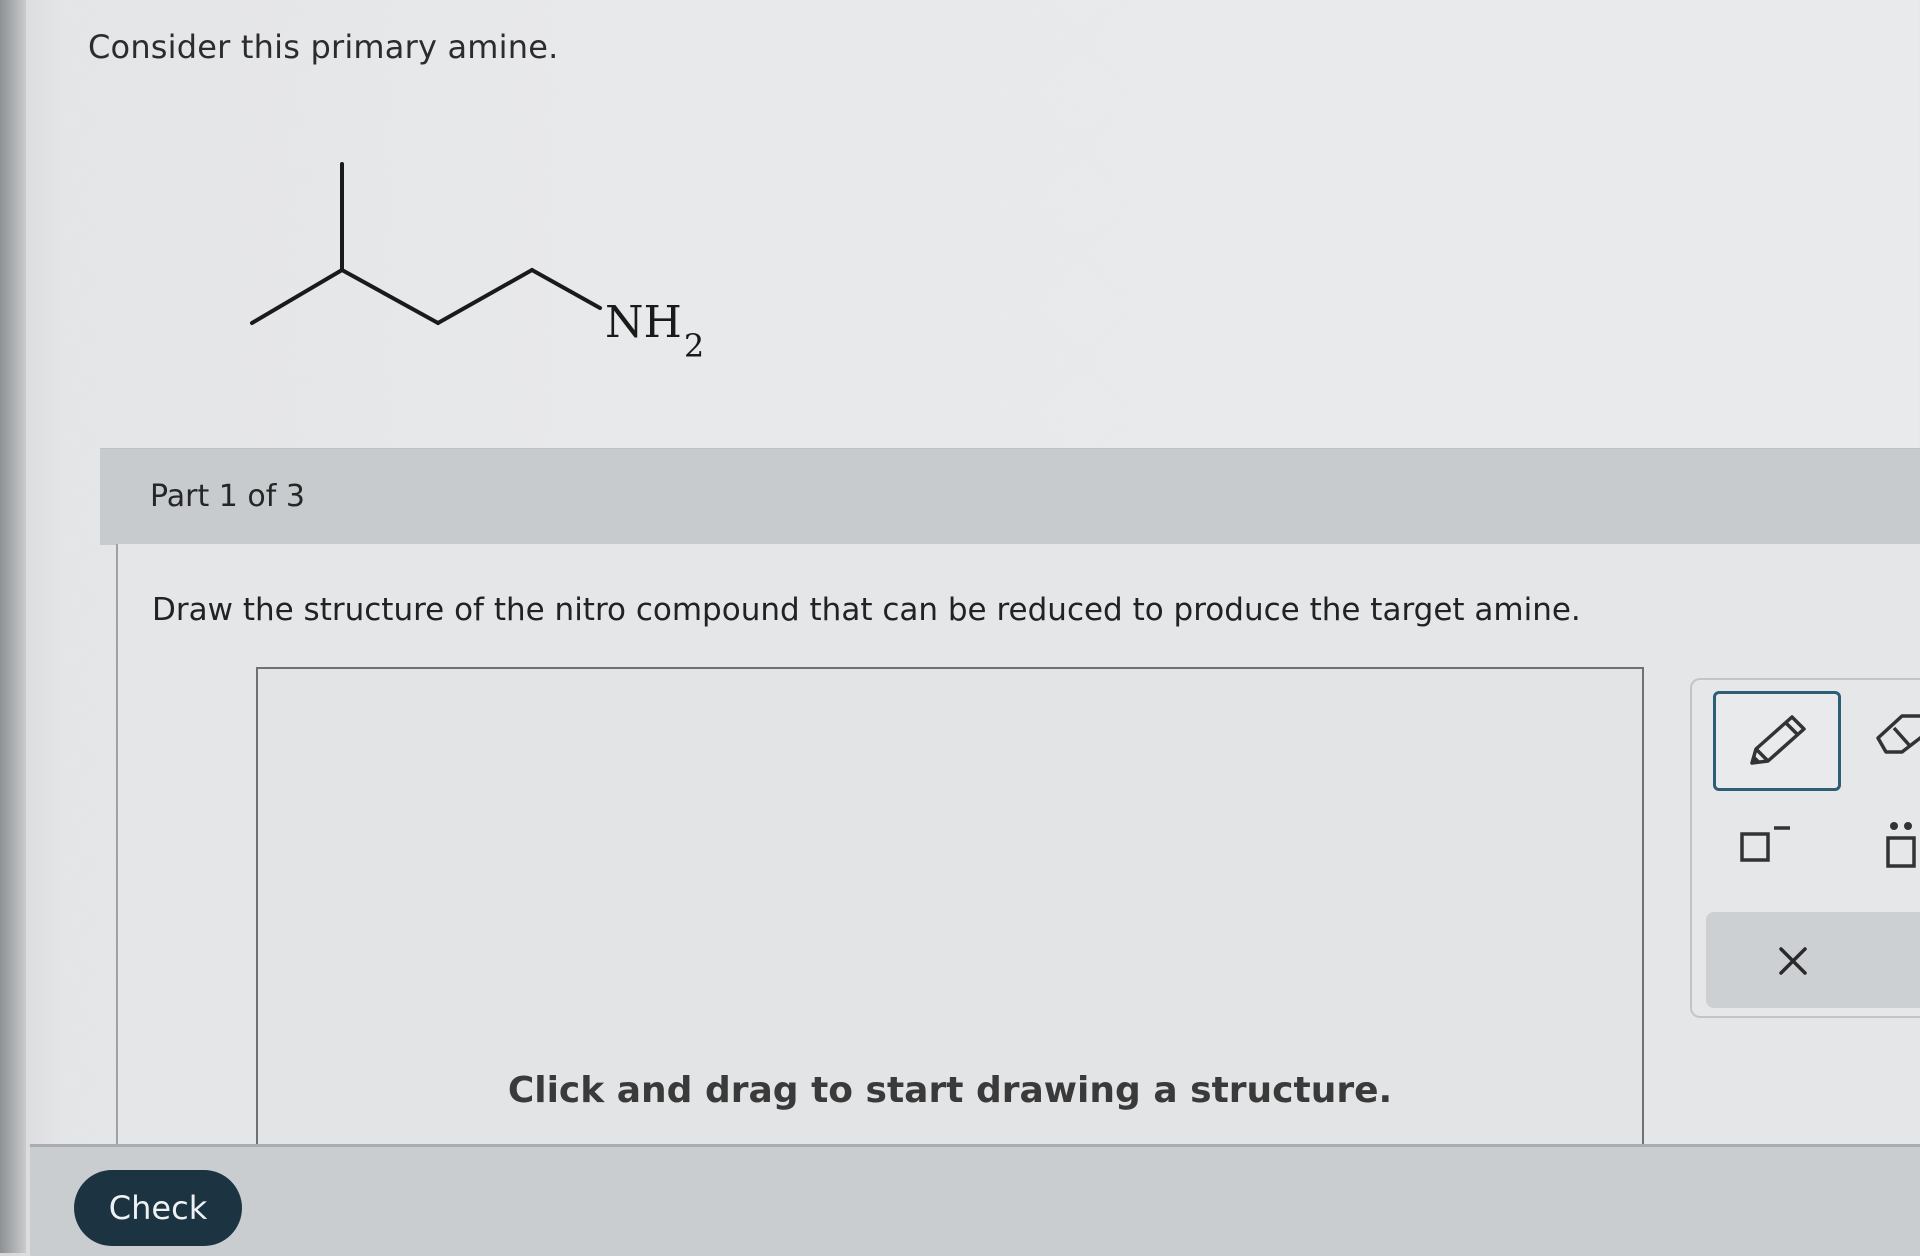  Describe the element at coordinates (323, 47) in the screenshot. I see `question-prompt: Consider this primary amine.` at that location.